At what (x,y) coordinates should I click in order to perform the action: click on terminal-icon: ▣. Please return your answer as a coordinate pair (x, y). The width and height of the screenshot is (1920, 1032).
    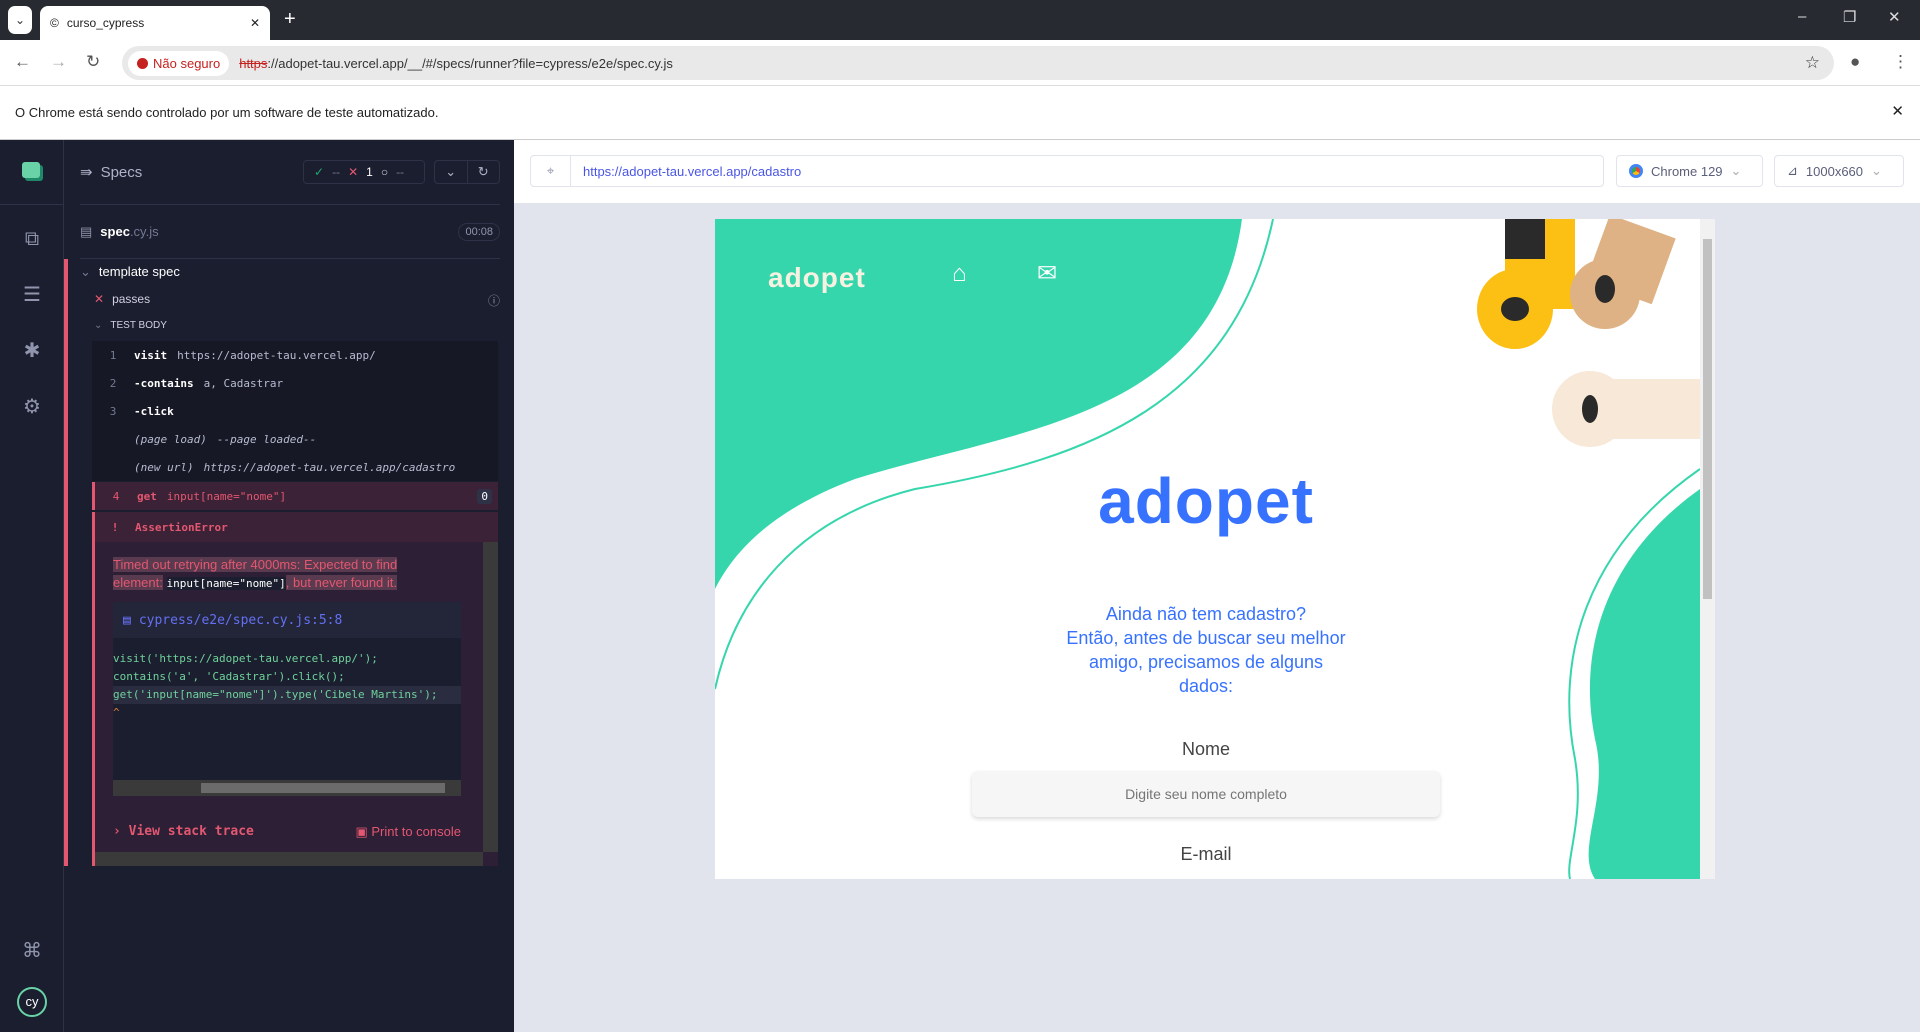
    Looking at the image, I should click on (361, 831).